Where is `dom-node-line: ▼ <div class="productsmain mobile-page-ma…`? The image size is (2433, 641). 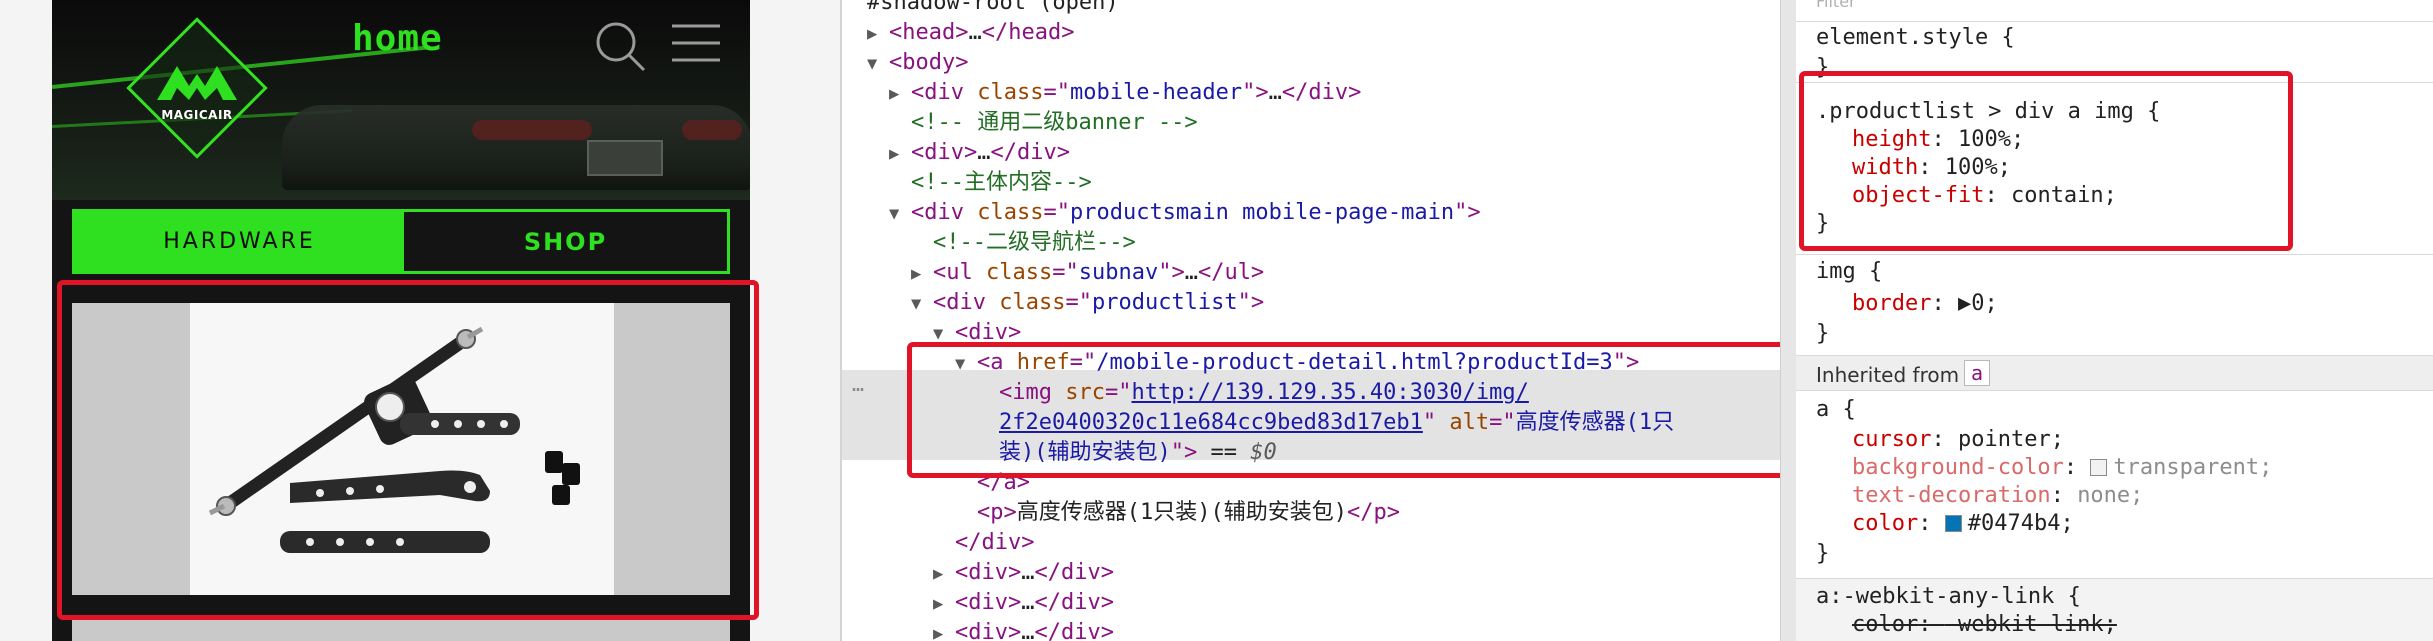
dom-node-line: ▼ <div class="productsmain mobile-page-ma… is located at coordinates (1185, 213).